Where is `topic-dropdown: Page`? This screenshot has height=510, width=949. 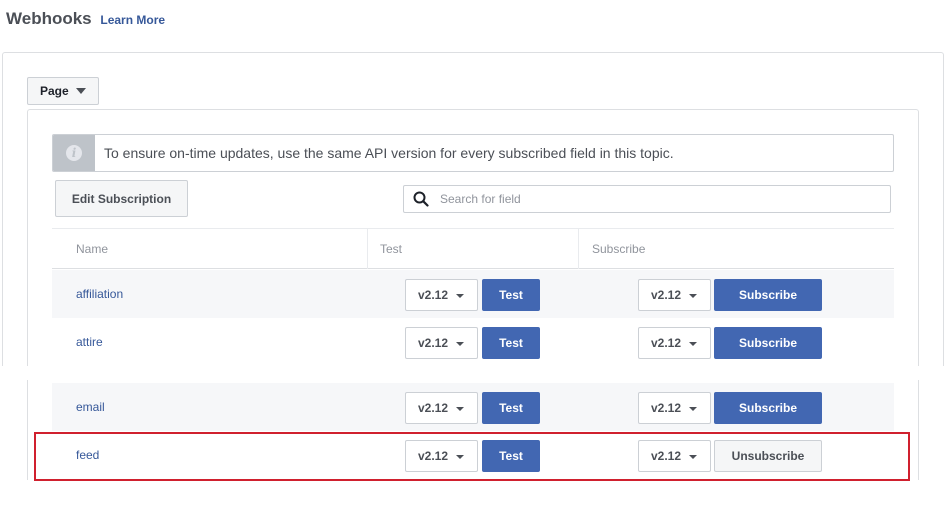
topic-dropdown: Page is located at coordinates (63, 91).